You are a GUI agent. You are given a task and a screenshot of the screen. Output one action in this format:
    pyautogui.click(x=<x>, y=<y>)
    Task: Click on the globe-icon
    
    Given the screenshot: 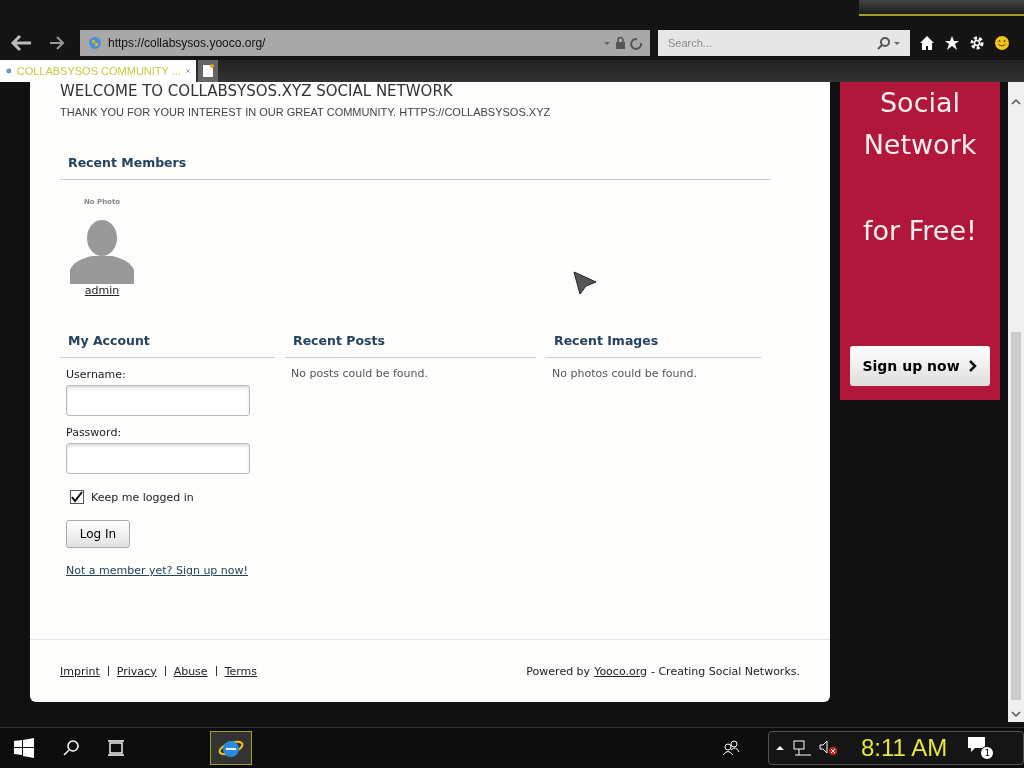 What is the action you would take?
    pyautogui.click(x=95, y=43)
    